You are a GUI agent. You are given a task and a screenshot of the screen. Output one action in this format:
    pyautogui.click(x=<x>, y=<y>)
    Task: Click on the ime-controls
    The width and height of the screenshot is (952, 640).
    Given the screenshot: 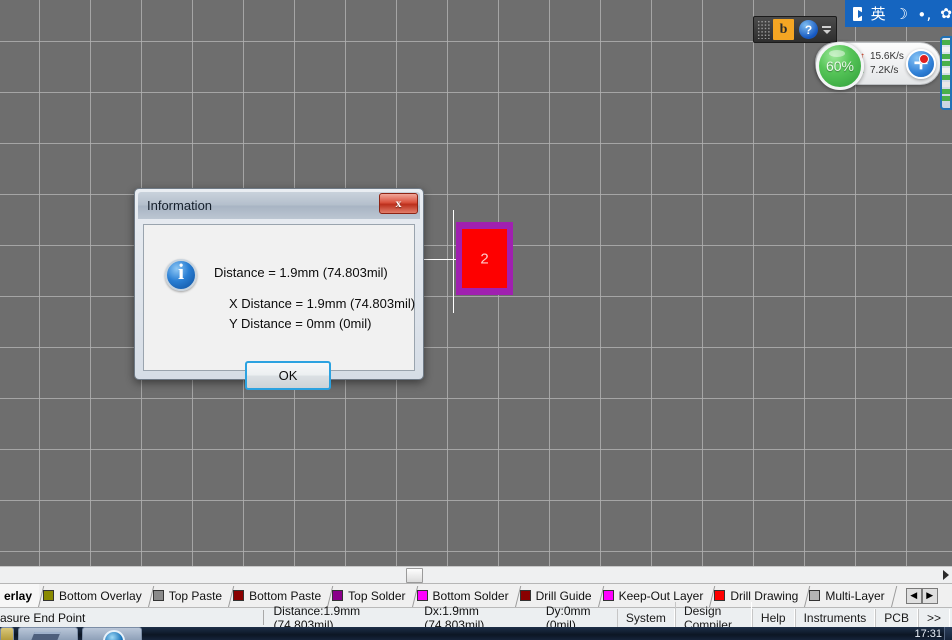 What is the action you would take?
    pyautogui.click(x=826, y=29)
    